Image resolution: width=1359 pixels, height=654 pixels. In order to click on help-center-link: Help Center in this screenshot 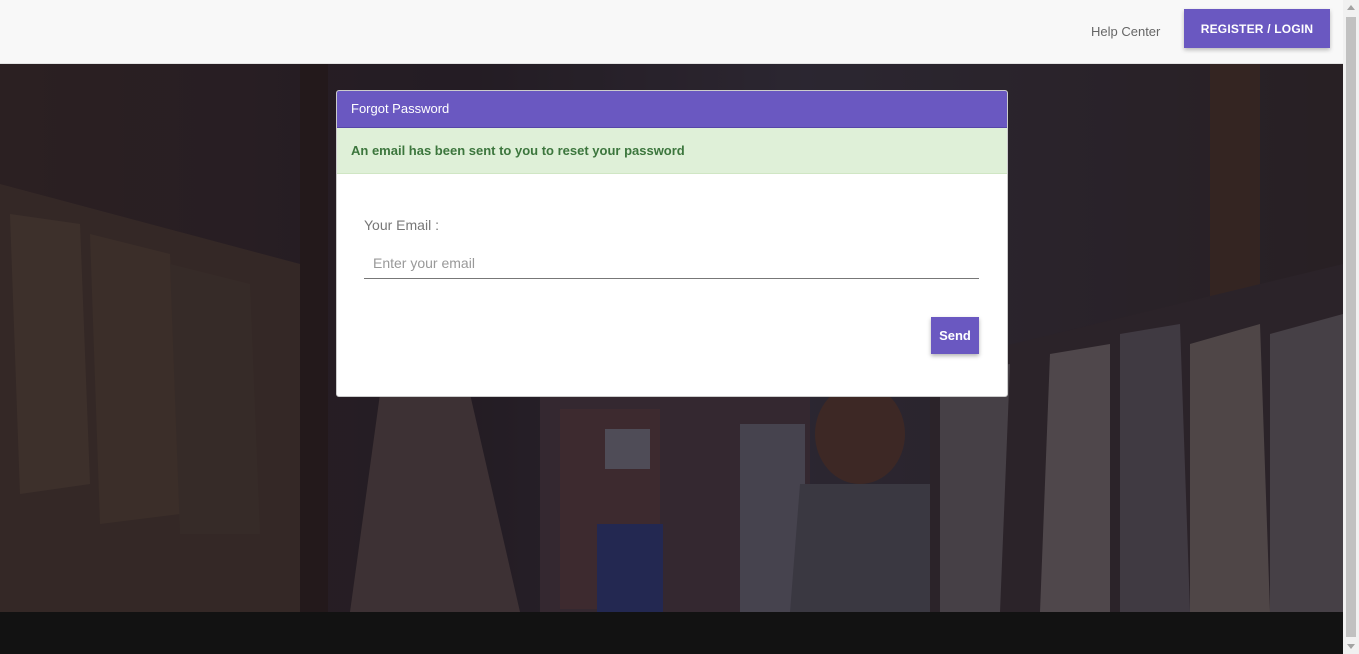, I will do `click(1125, 31)`.